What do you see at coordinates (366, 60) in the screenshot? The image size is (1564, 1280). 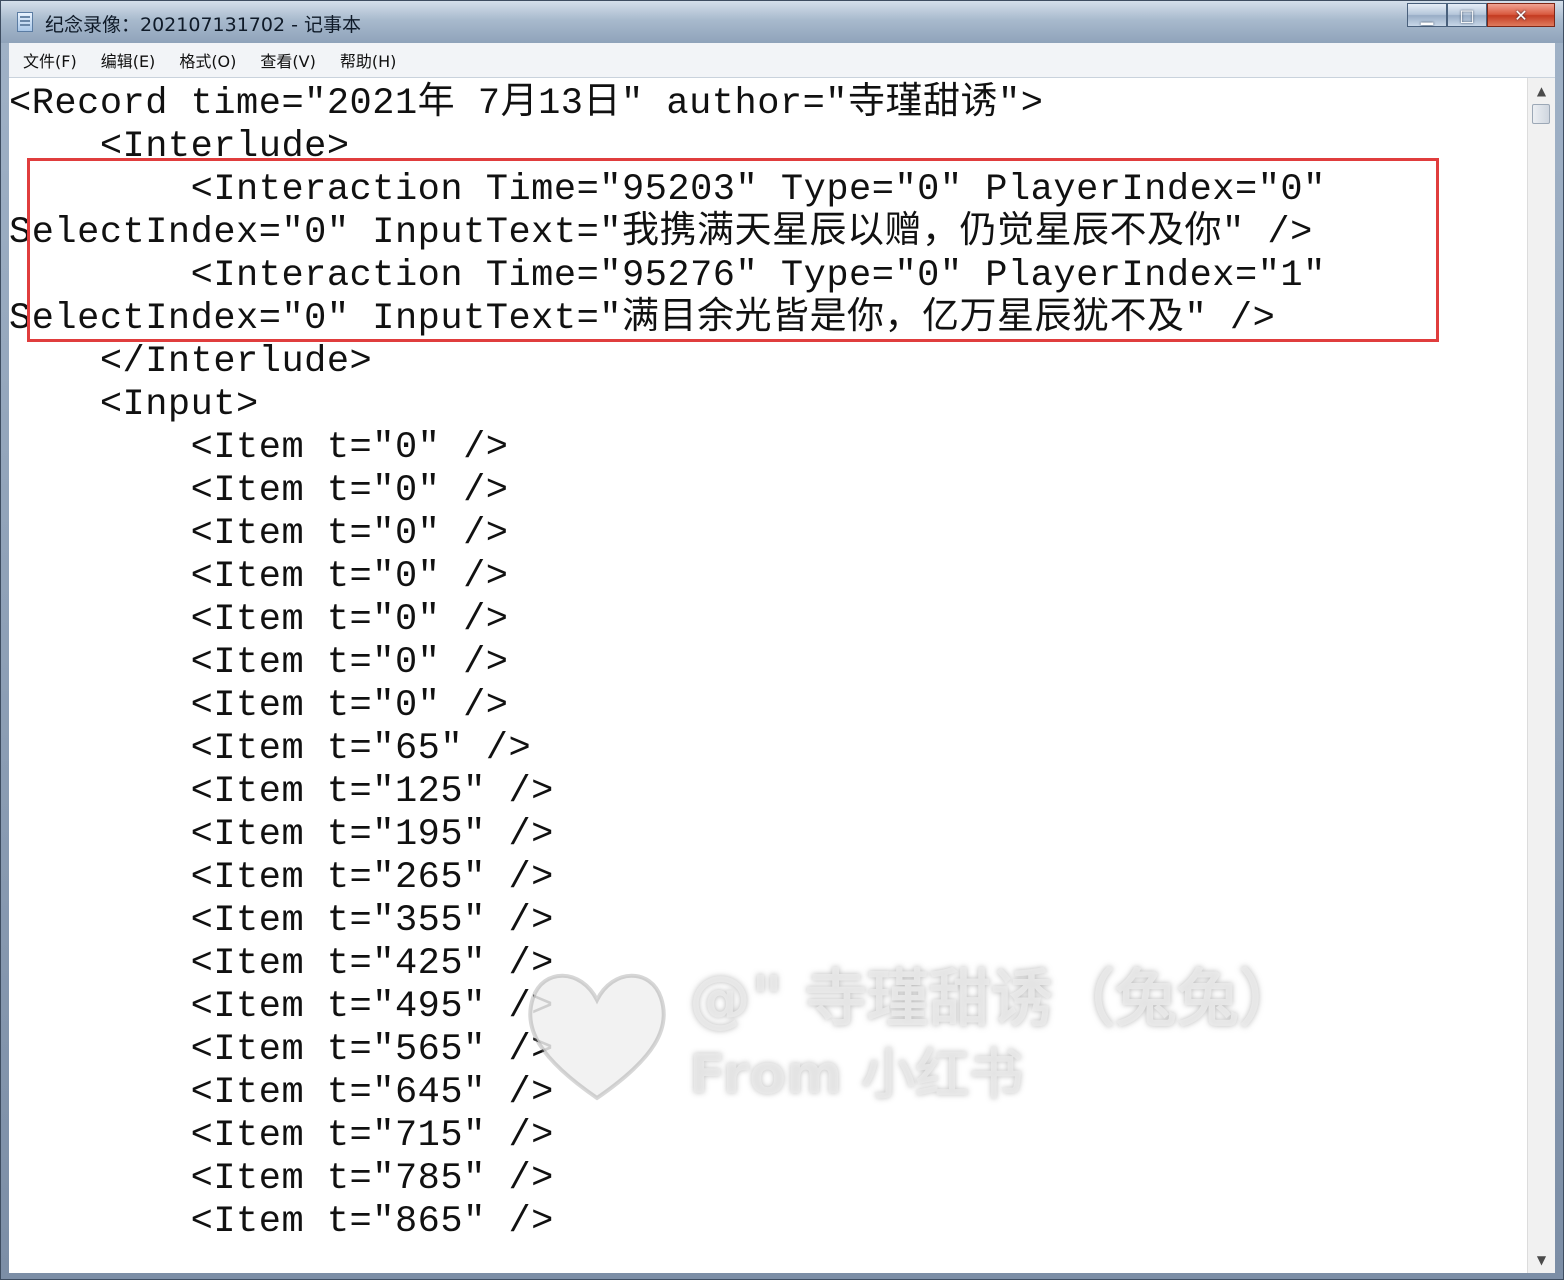 I see `menu-help: 帮助(H)` at bounding box center [366, 60].